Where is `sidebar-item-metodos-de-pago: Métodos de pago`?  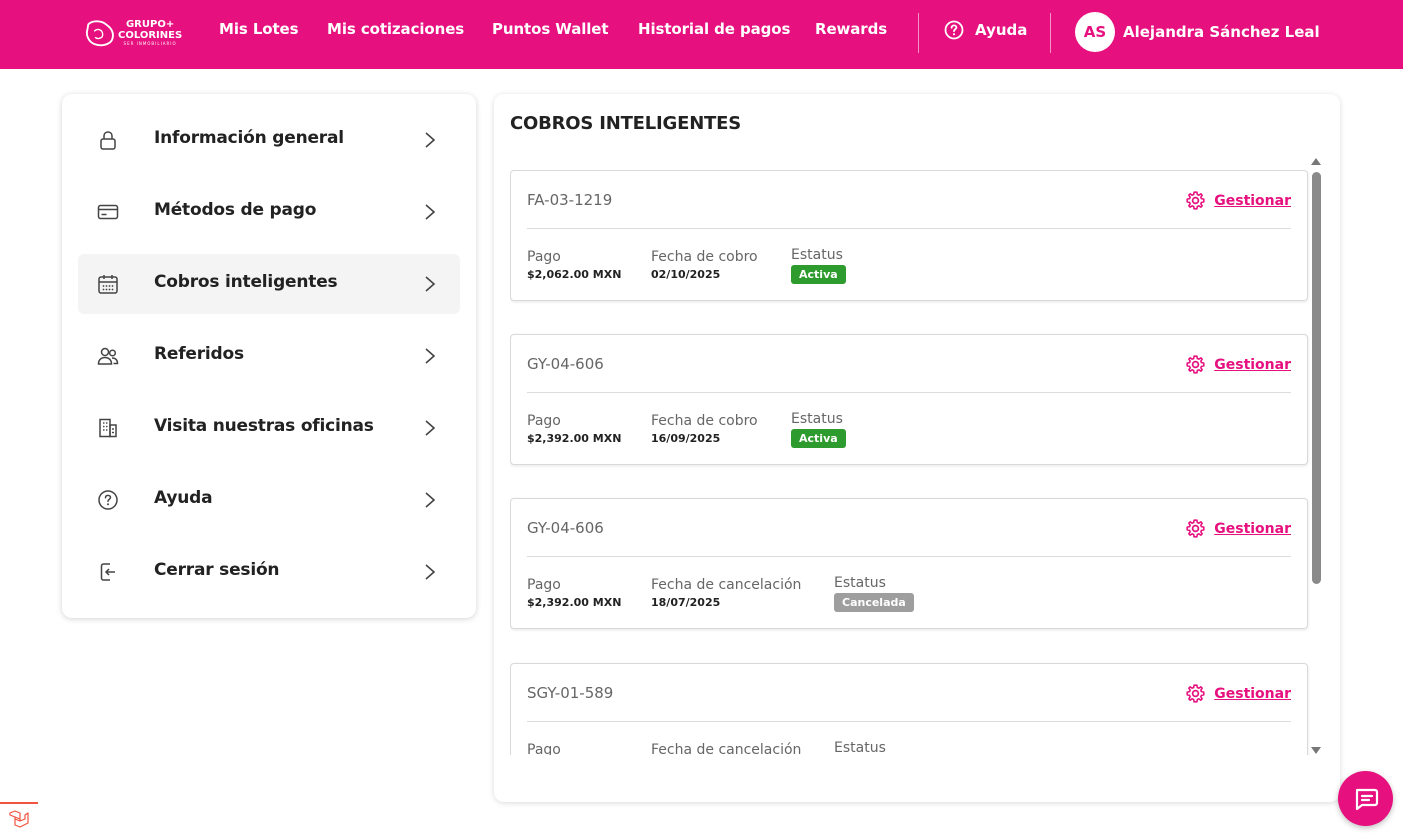
sidebar-item-metodos-de-pago: Métodos de pago is located at coordinates (269, 212).